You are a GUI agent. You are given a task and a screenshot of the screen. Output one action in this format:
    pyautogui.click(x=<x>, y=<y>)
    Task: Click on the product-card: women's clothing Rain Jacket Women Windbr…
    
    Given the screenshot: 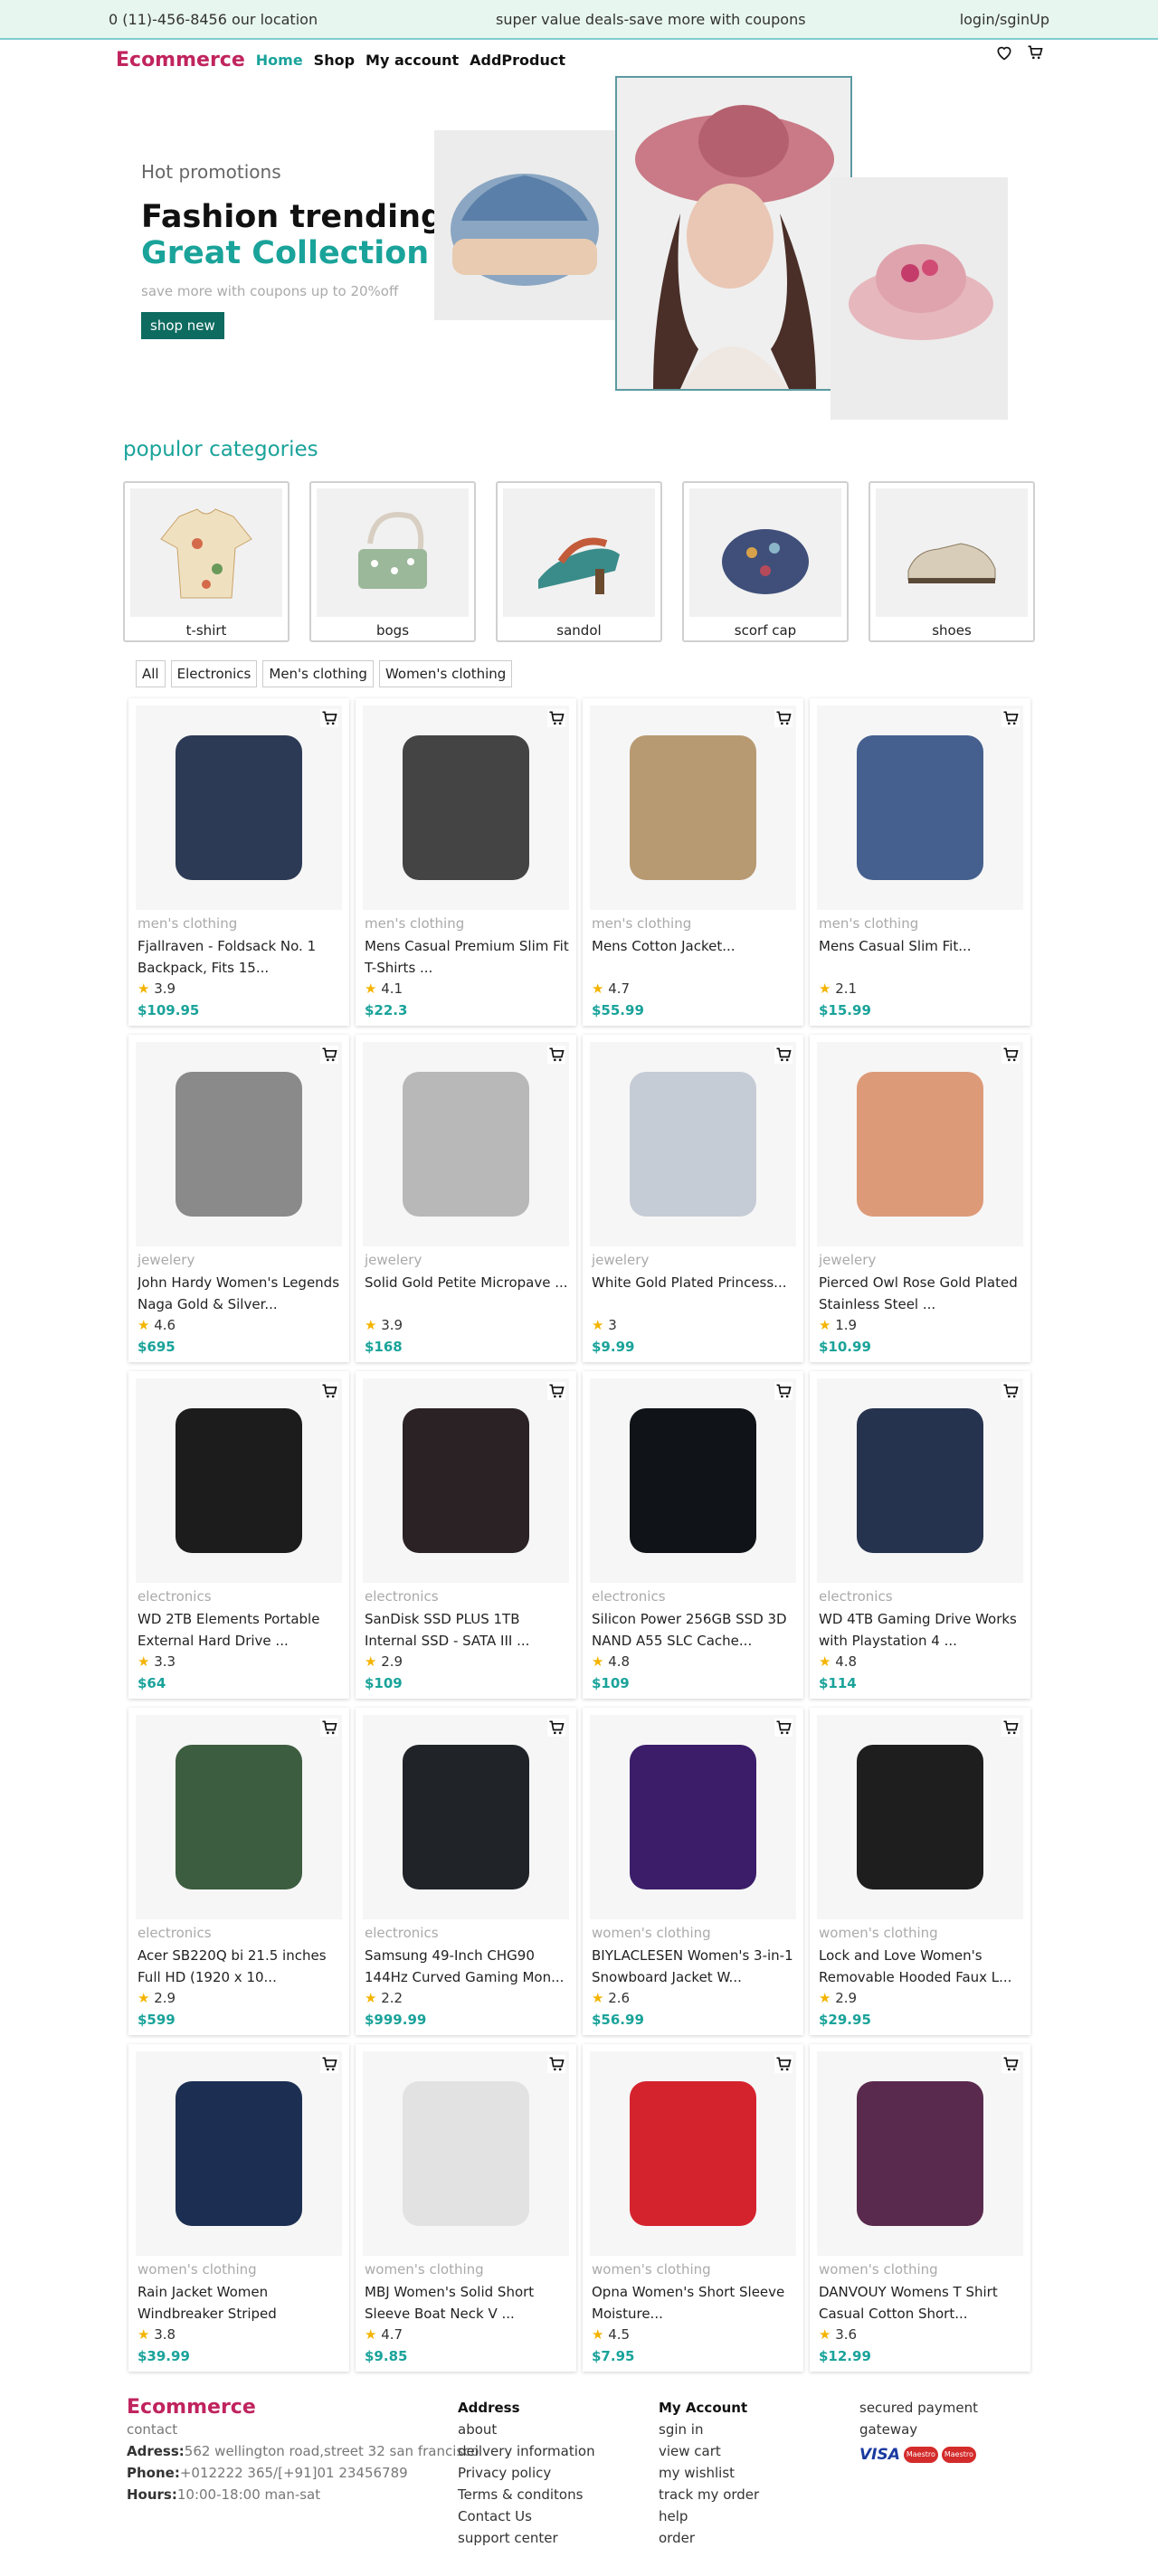 What is the action you would take?
    pyautogui.click(x=239, y=2208)
    